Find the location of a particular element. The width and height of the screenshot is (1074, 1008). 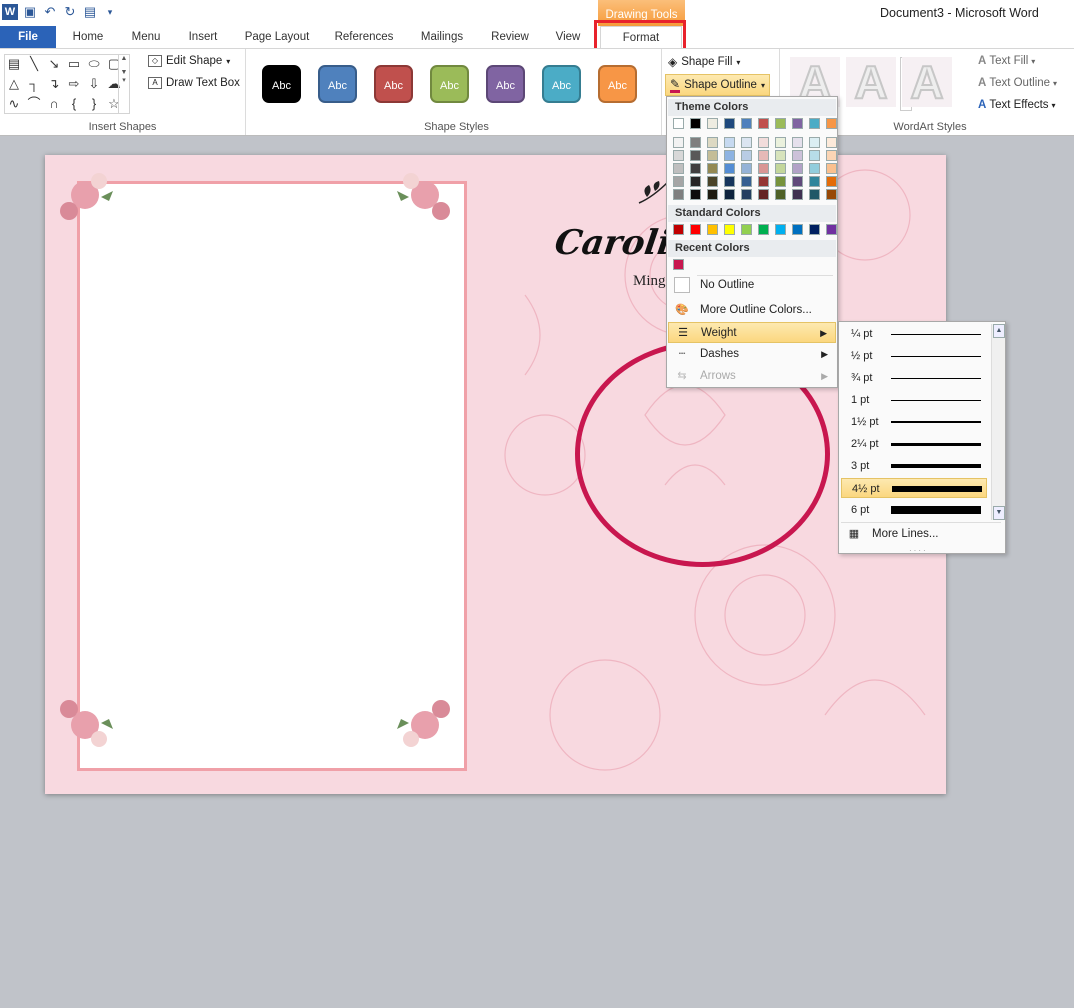

text-fill-button: A Text Fill ▾ is located at coordinates (1006, 61).